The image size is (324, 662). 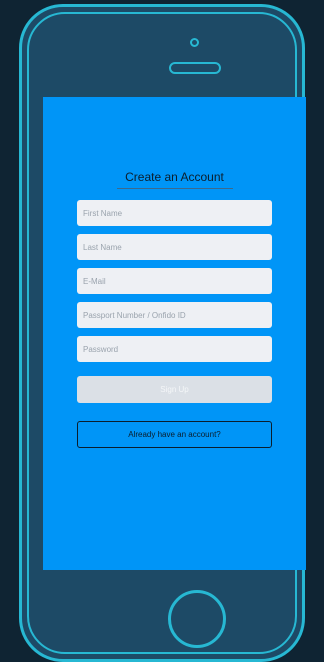 What do you see at coordinates (174, 389) in the screenshot?
I see `sign-up-button: Sign Up` at bounding box center [174, 389].